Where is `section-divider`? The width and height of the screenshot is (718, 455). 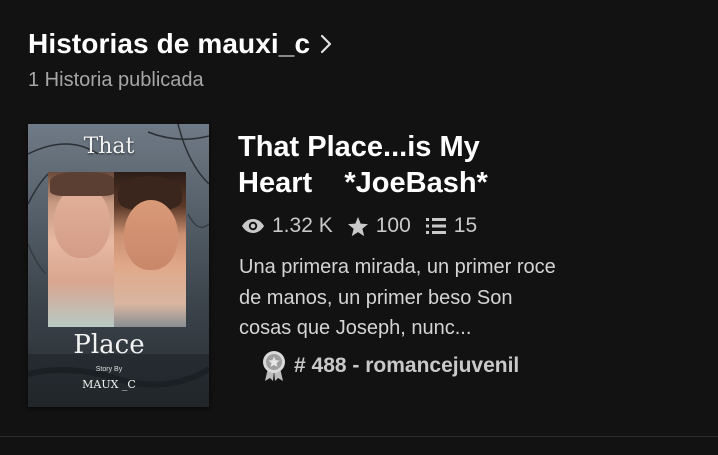 section-divider is located at coordinates (359, 436).